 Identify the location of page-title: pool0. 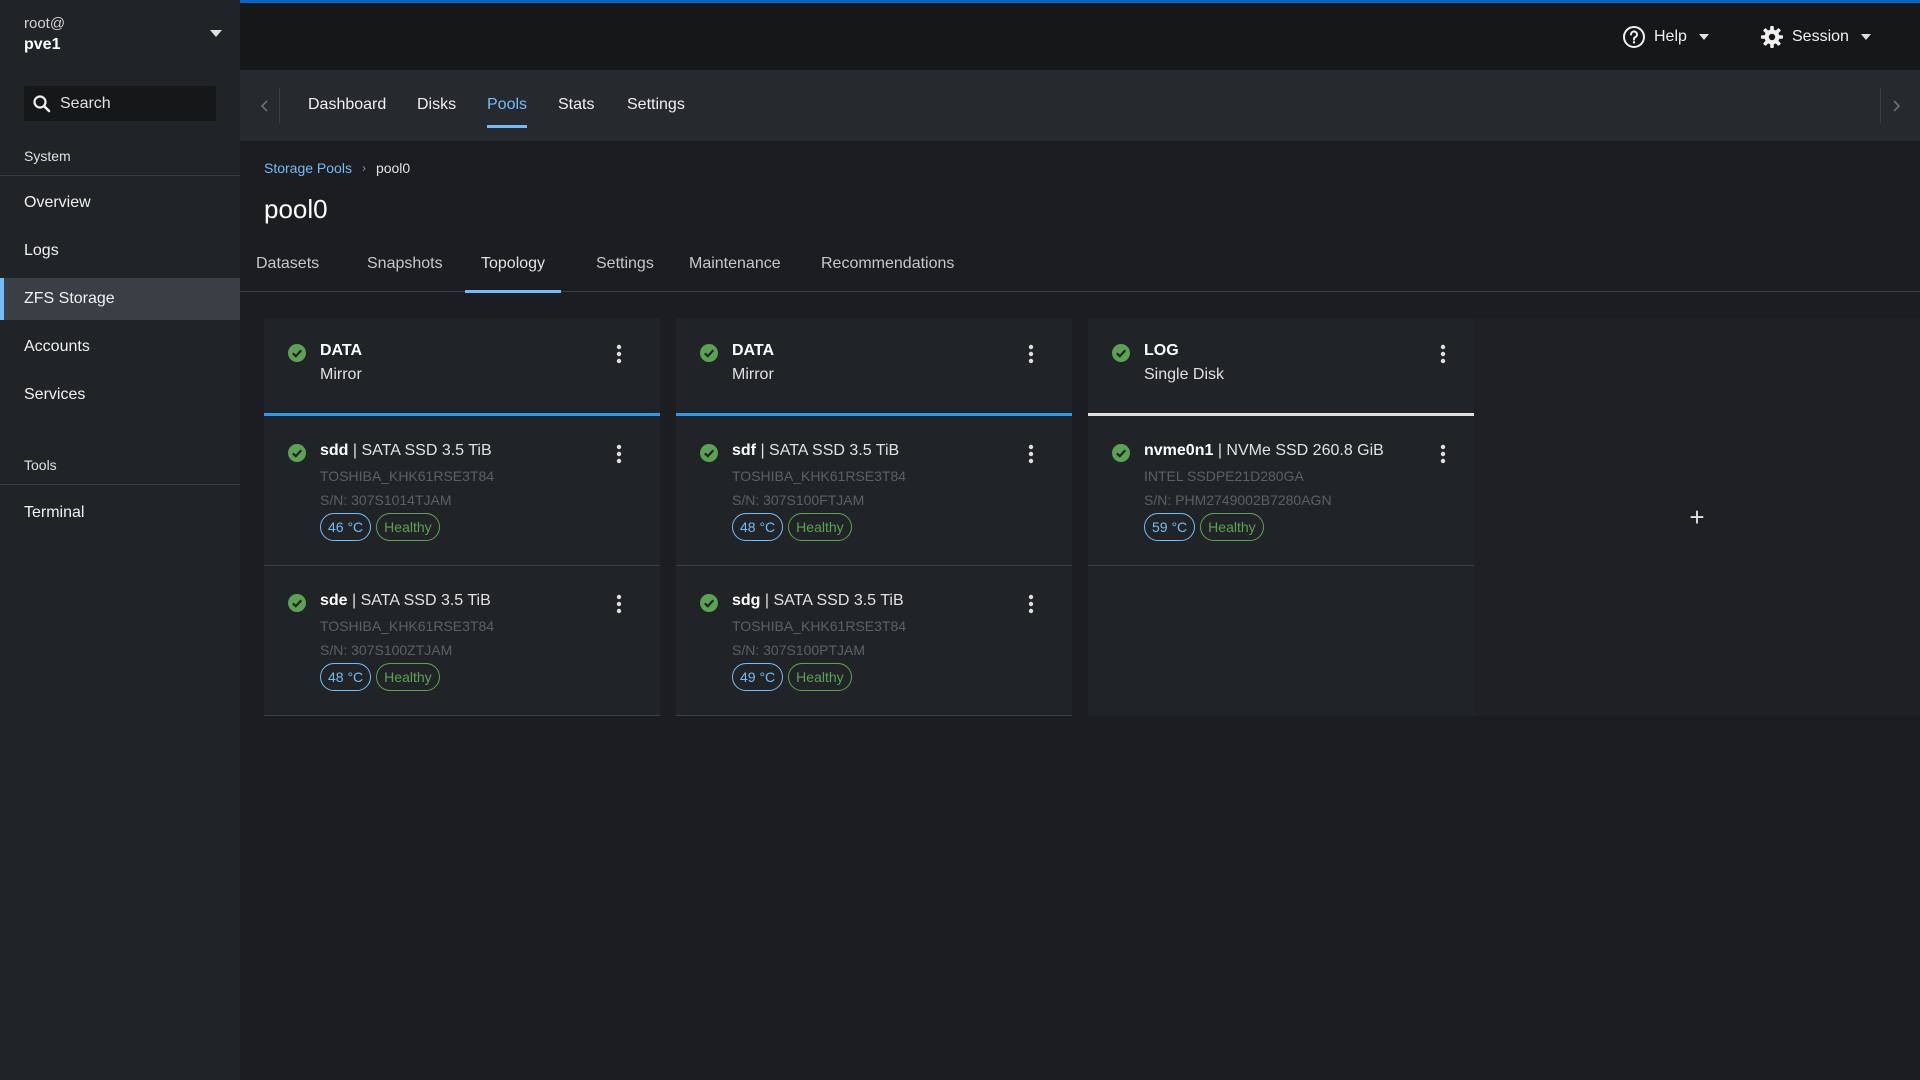
(296, 209).